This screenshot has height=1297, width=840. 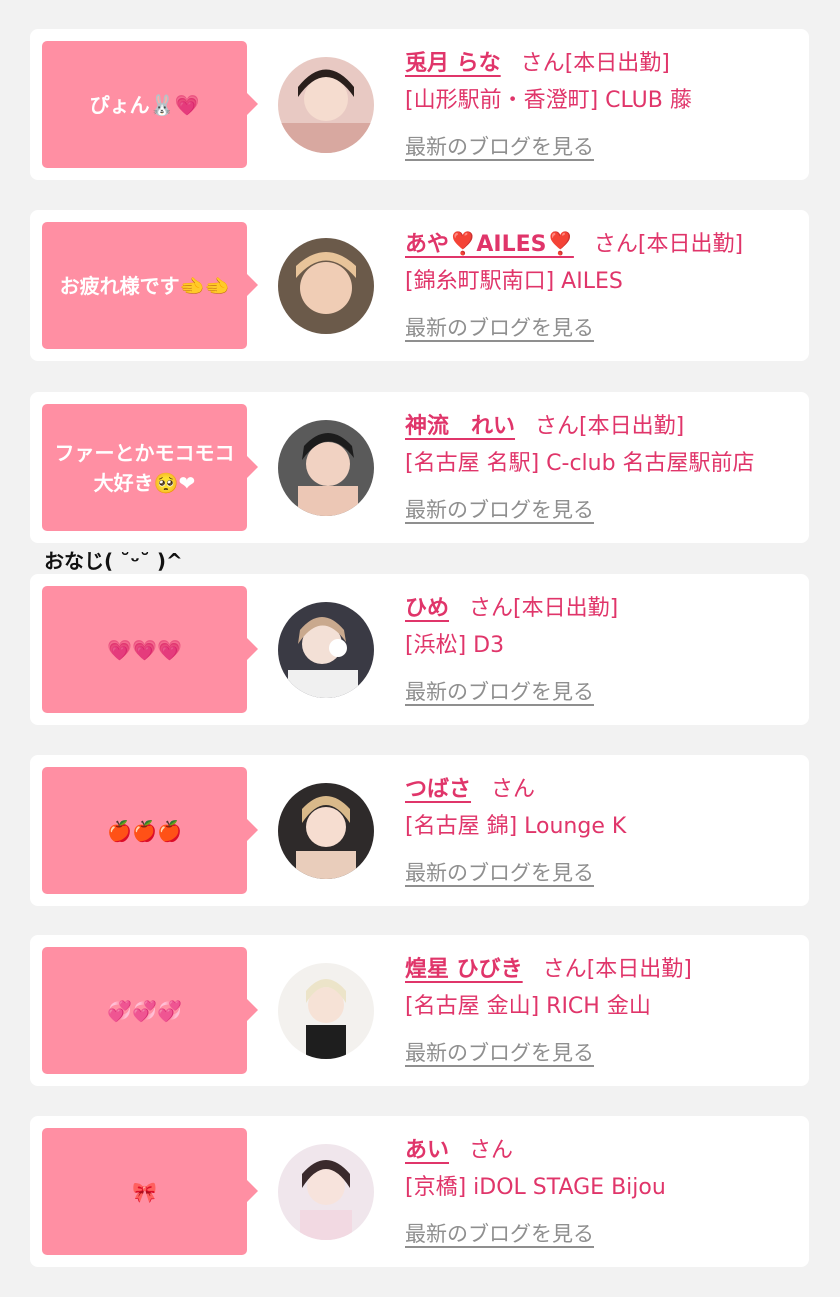 What do you see at coordinates (150, 1191) in the screenshot?
I see `comment-bubble: 🎀` at bounding box center [150, 1191].